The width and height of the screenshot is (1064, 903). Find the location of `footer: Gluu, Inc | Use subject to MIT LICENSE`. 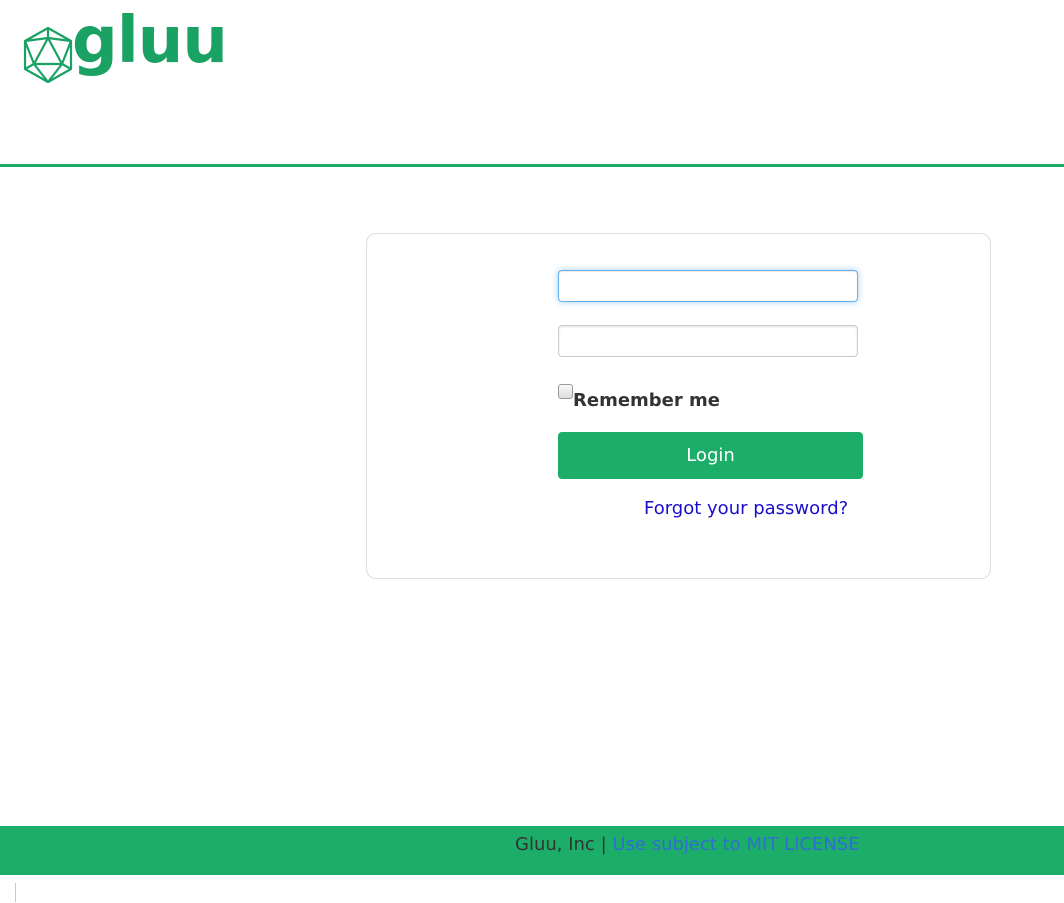

footer: Gluu, Inc | Use subject to MIT LICENSE is located at coordinates (532, 850).